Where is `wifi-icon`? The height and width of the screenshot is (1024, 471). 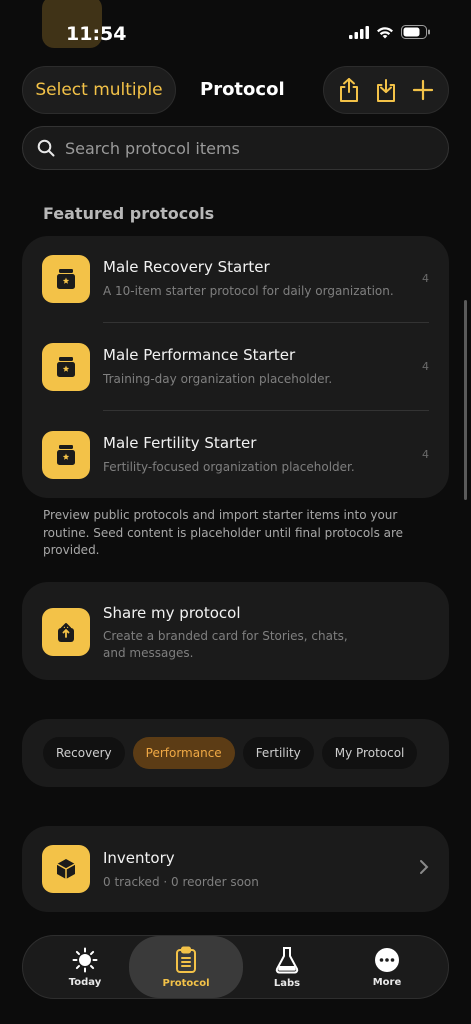 wifi-icon is located at coordinates (385, 32).